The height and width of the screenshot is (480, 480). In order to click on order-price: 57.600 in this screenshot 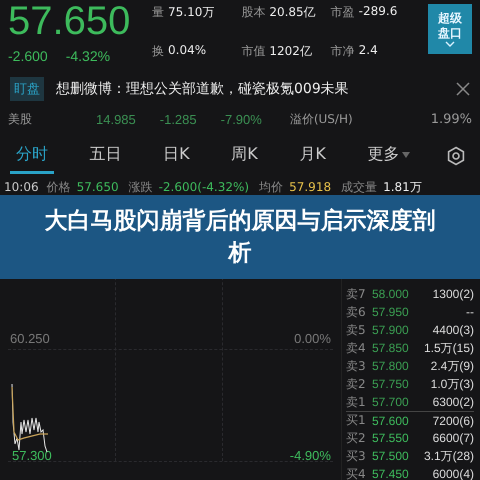, I will do `click(391, 421)`.